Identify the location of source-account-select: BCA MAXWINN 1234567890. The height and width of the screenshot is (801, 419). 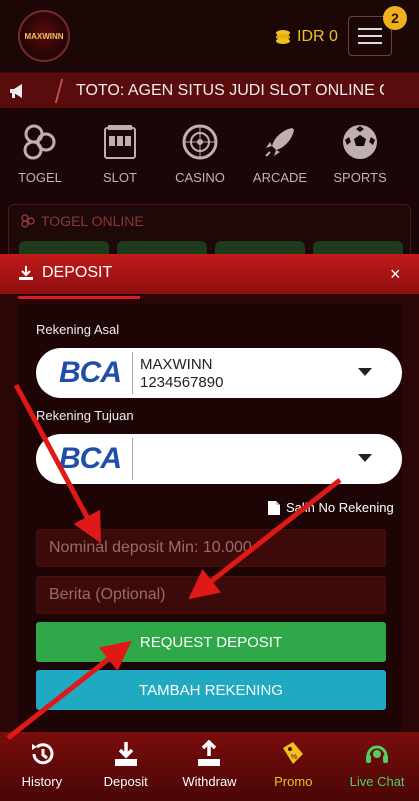
(219, 373).